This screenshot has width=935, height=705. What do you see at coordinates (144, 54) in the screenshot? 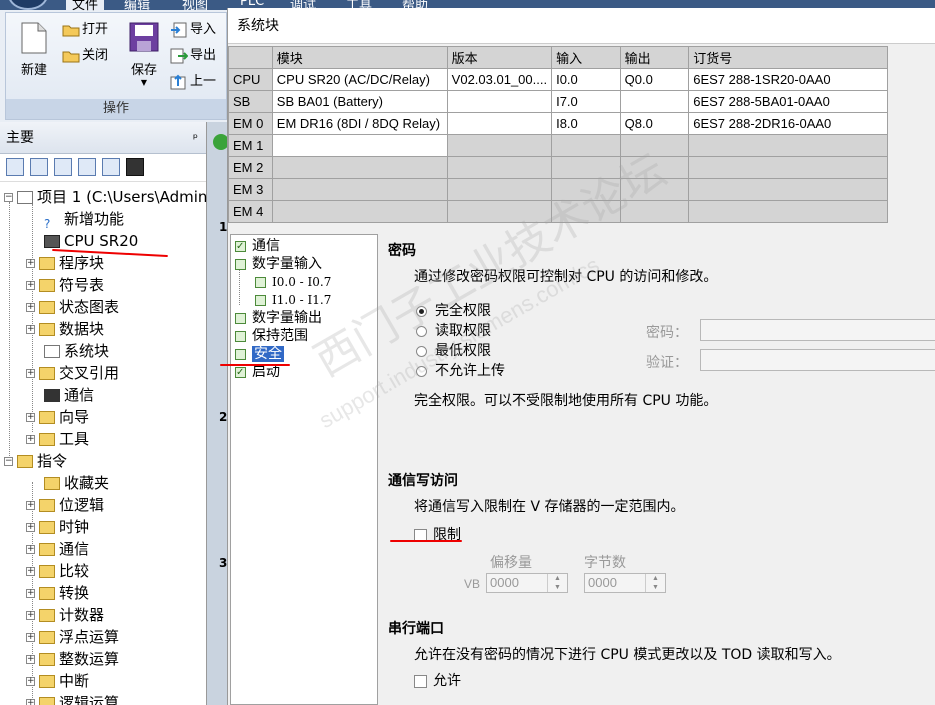
I see `save-button: 保存 ▼` at bounding box center [144, 54].